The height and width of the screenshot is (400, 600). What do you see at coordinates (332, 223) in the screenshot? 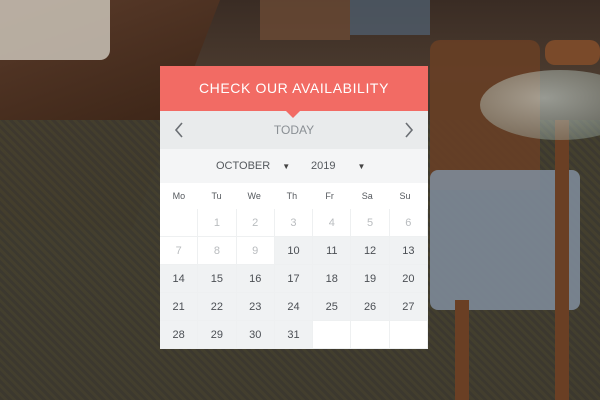
I see `day-cell-disabled: 4` at bounding box center [332, 223].